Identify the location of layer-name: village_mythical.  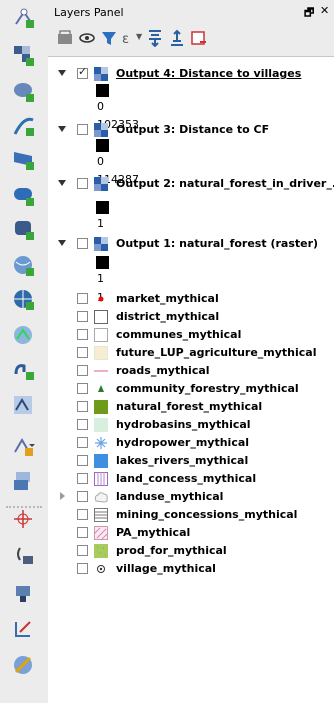
(166, 568).